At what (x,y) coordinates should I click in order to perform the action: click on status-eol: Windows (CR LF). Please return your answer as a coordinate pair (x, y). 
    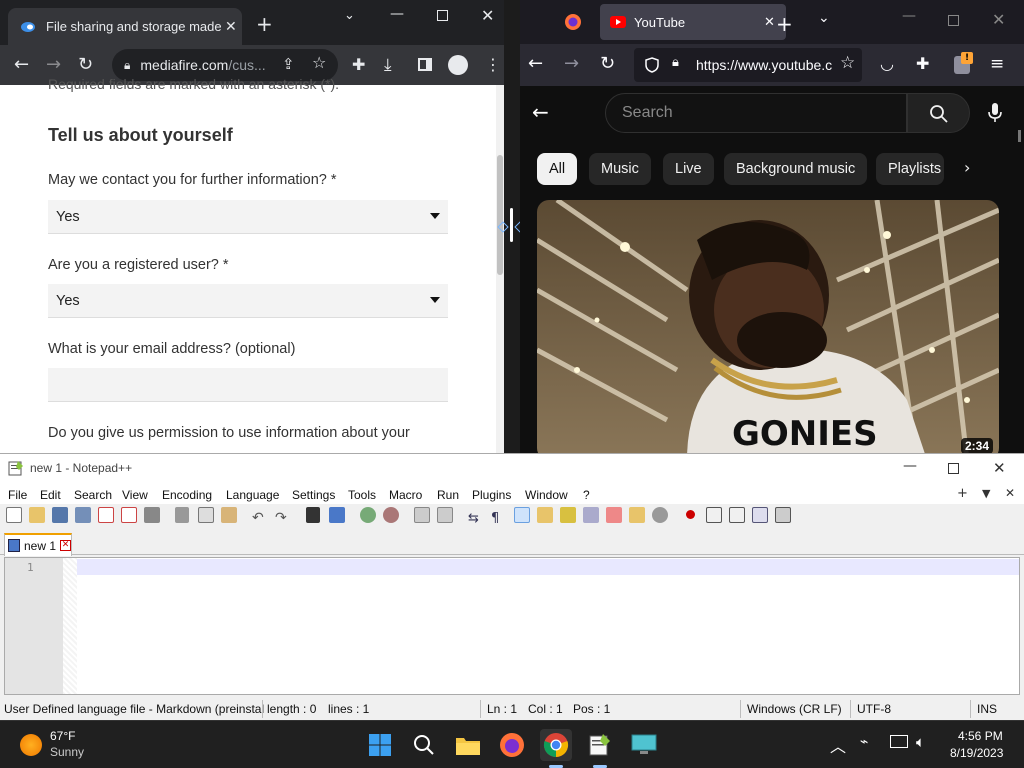
    Looking at the image, I should click on (794, 709).